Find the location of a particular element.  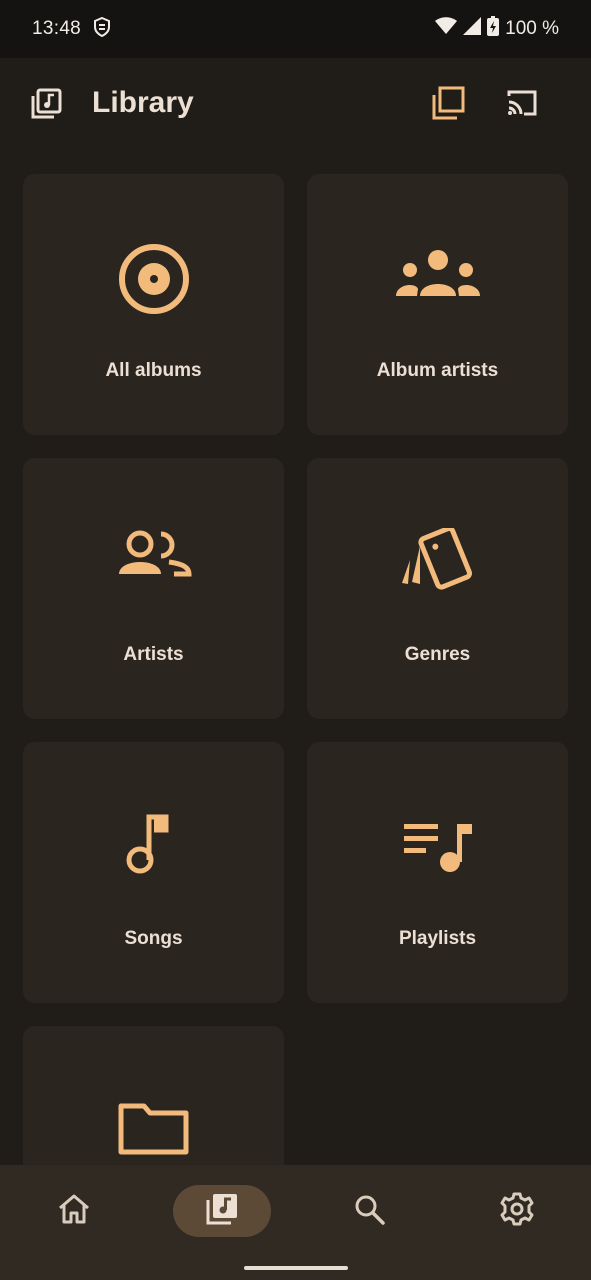

tile-label: Genres is located at coordinates (437, 654).